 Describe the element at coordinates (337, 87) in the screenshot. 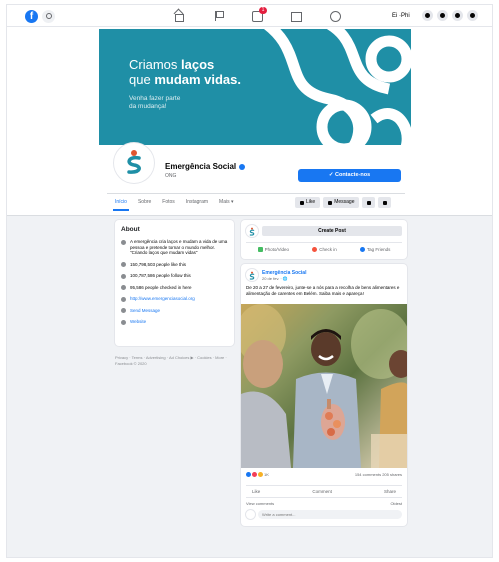

I see `cover-decoration` at that location.